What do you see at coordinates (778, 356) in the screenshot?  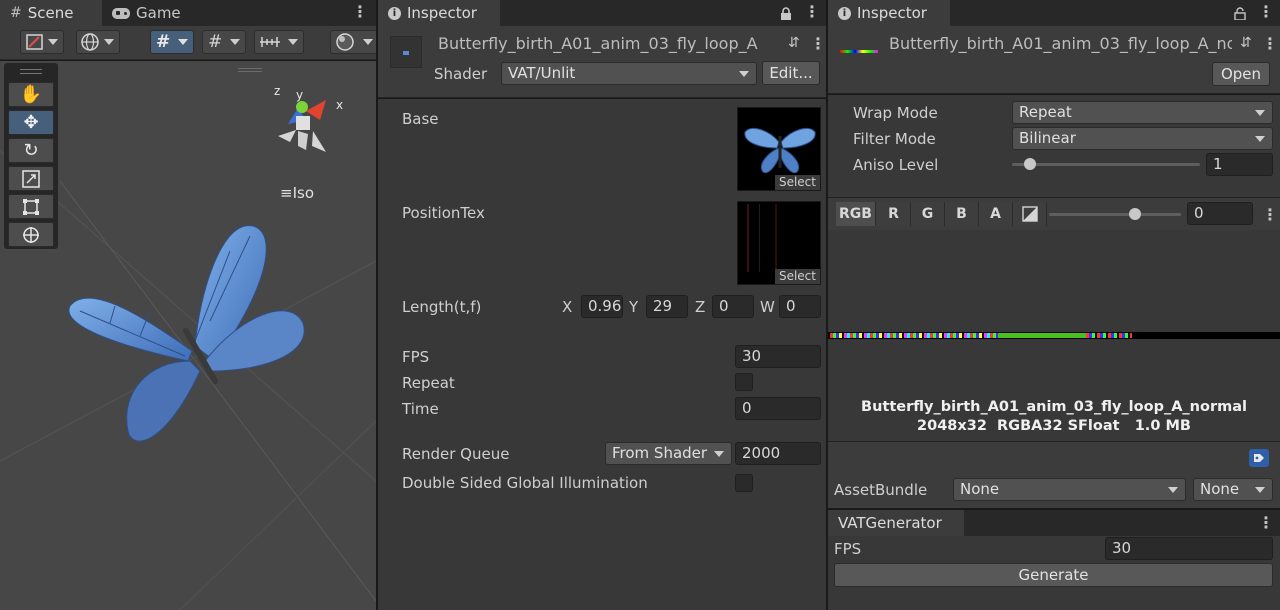 I see `fps-field: 30` at bounding box center [778, 356].